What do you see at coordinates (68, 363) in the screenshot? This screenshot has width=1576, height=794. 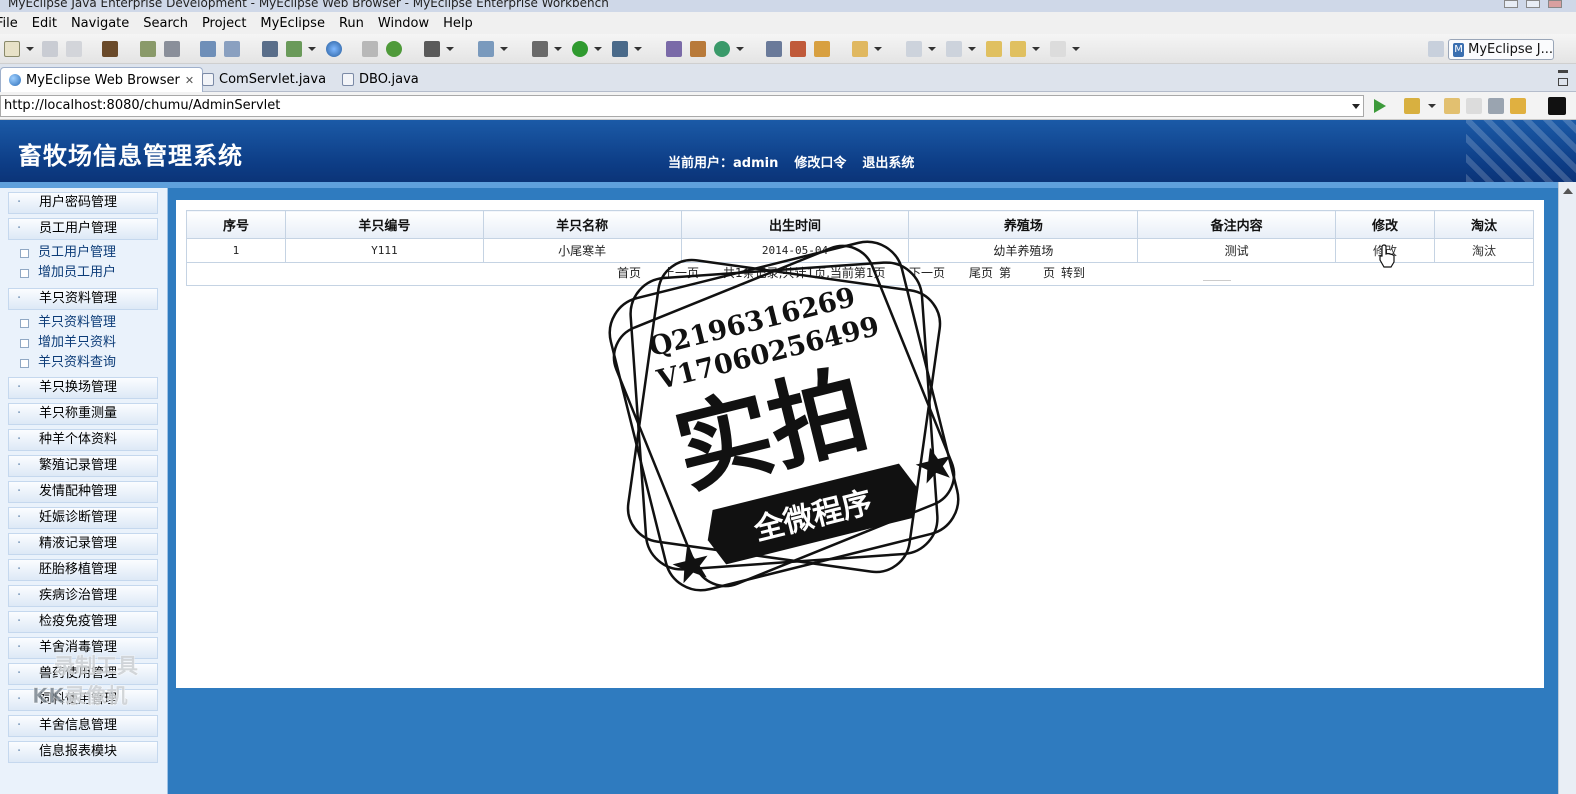 I see `sidebar-subitem-sheep-query: 羊只资料查询` at bounding box center [68, 363].